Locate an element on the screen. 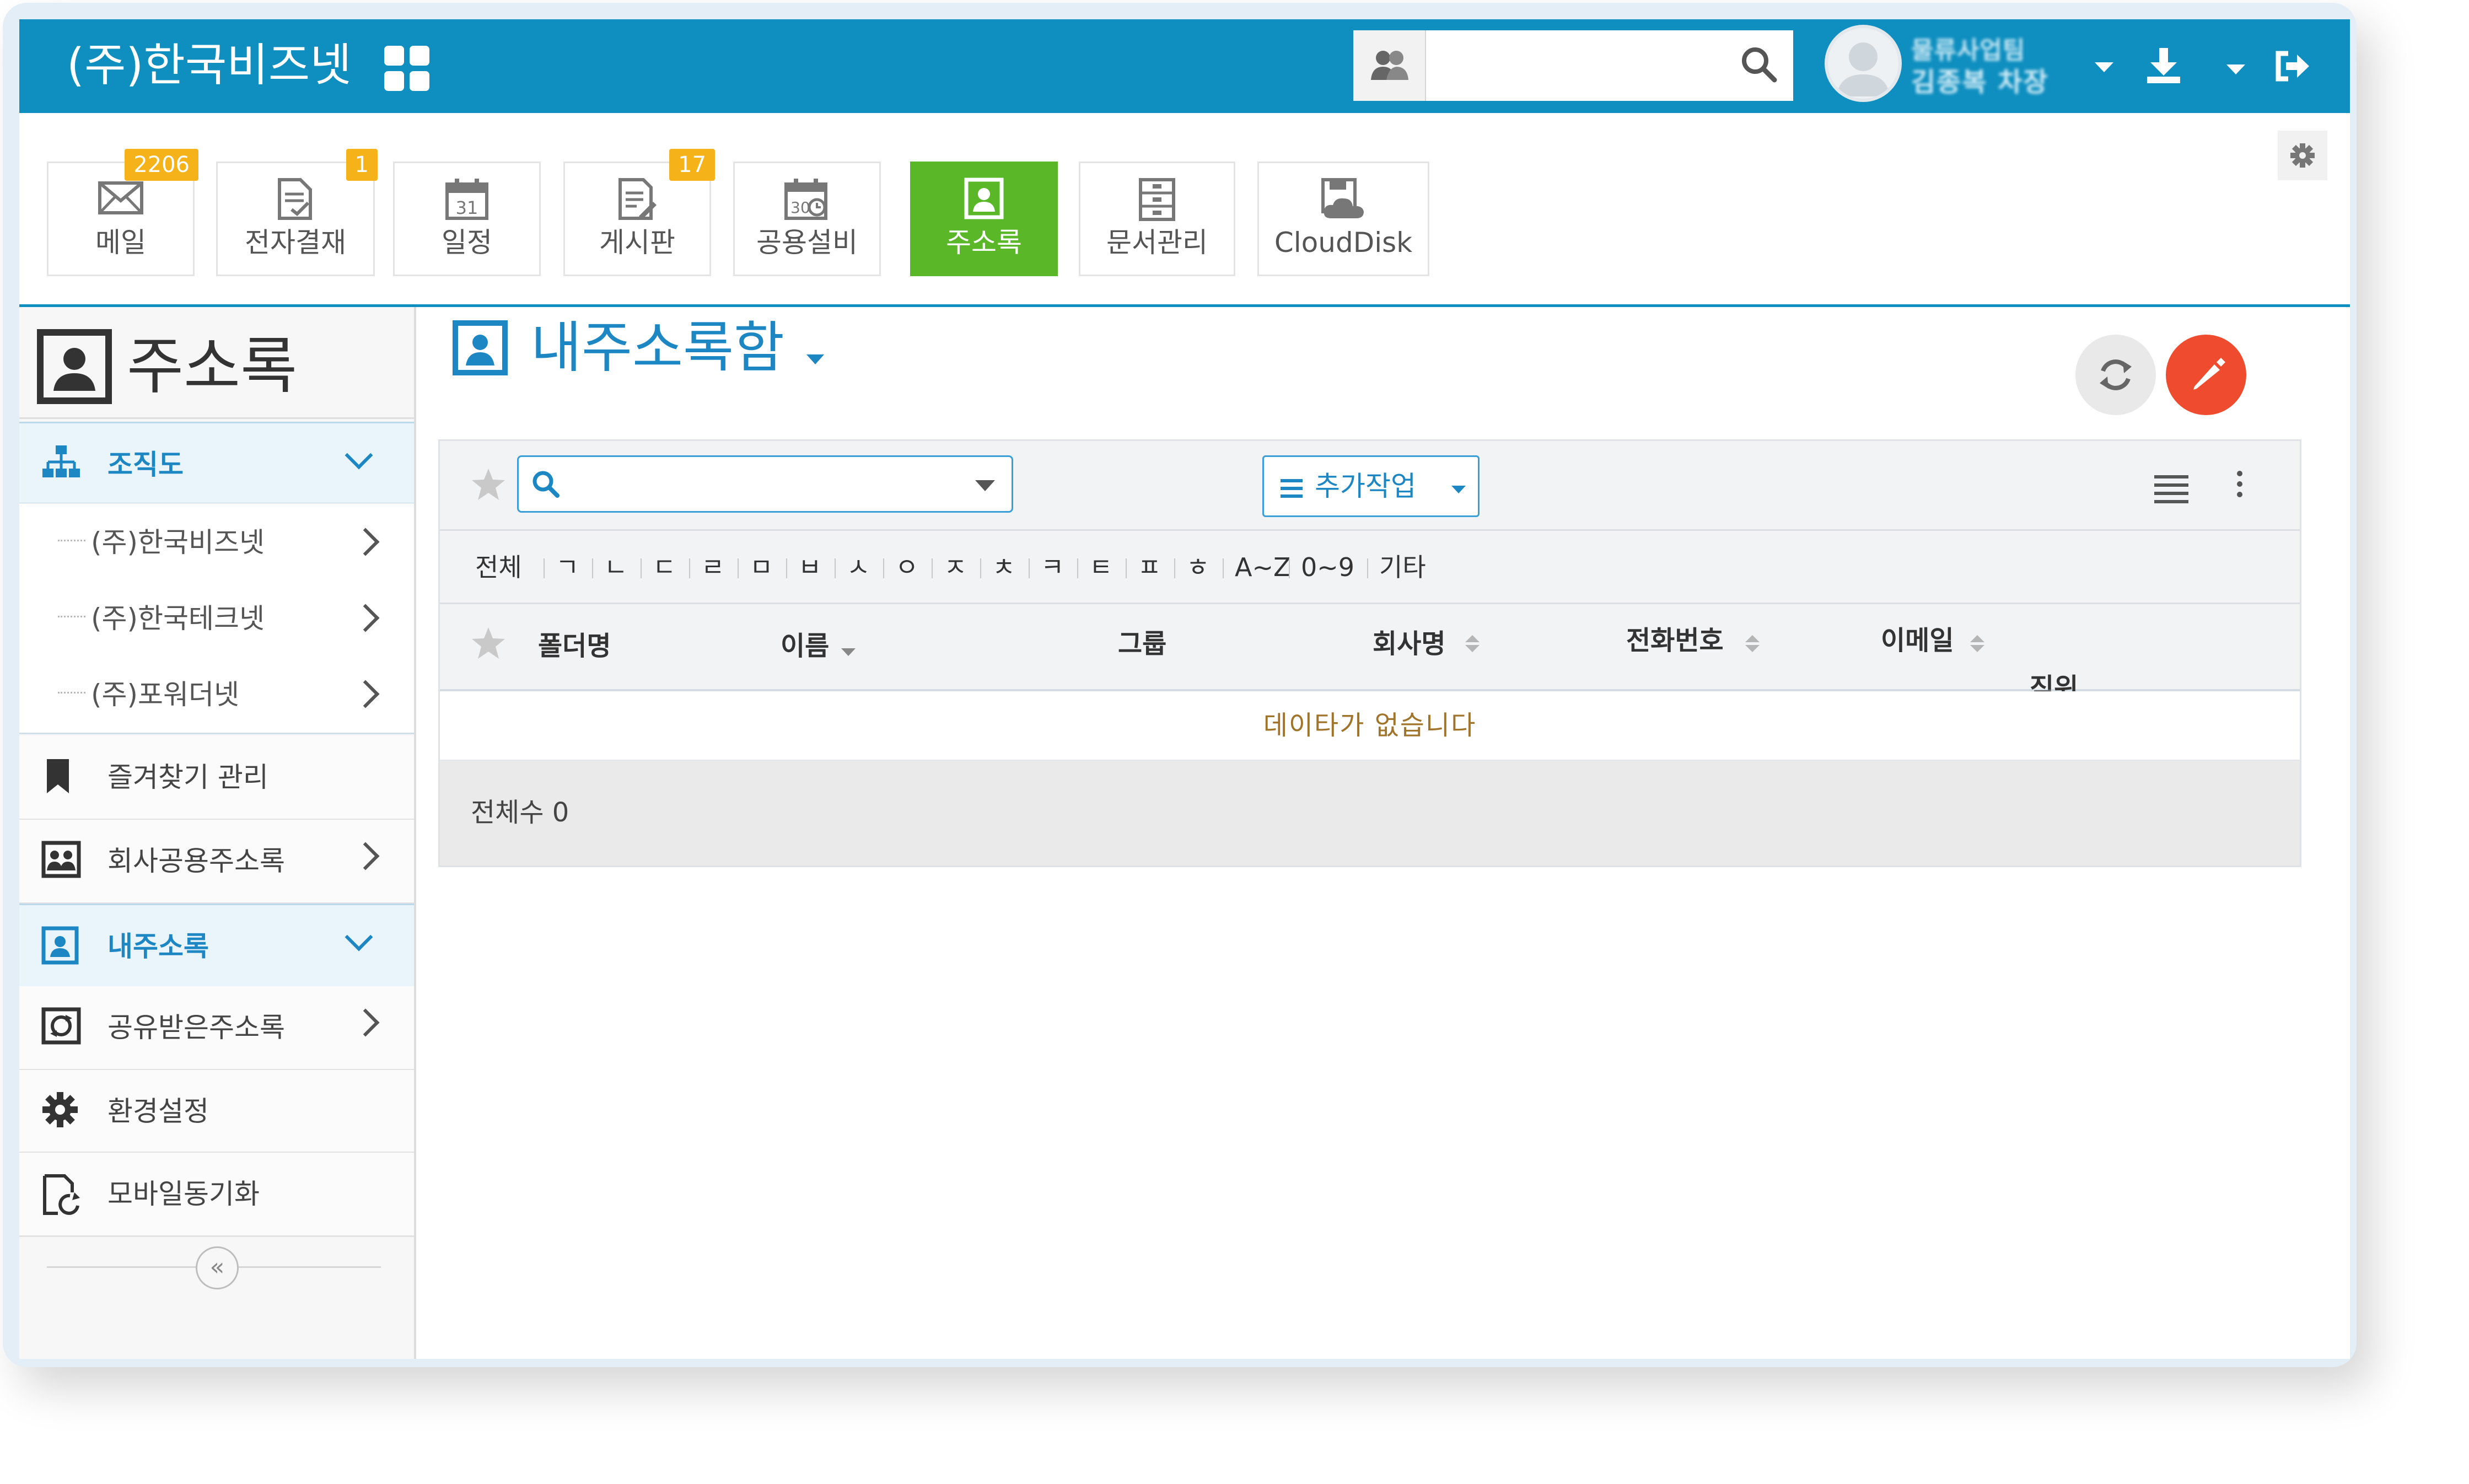 This screenshot has height=1484, width=2469. sidebar-item-favorites: 즐겨찾기 관리 is located at coordinates (216, 778).